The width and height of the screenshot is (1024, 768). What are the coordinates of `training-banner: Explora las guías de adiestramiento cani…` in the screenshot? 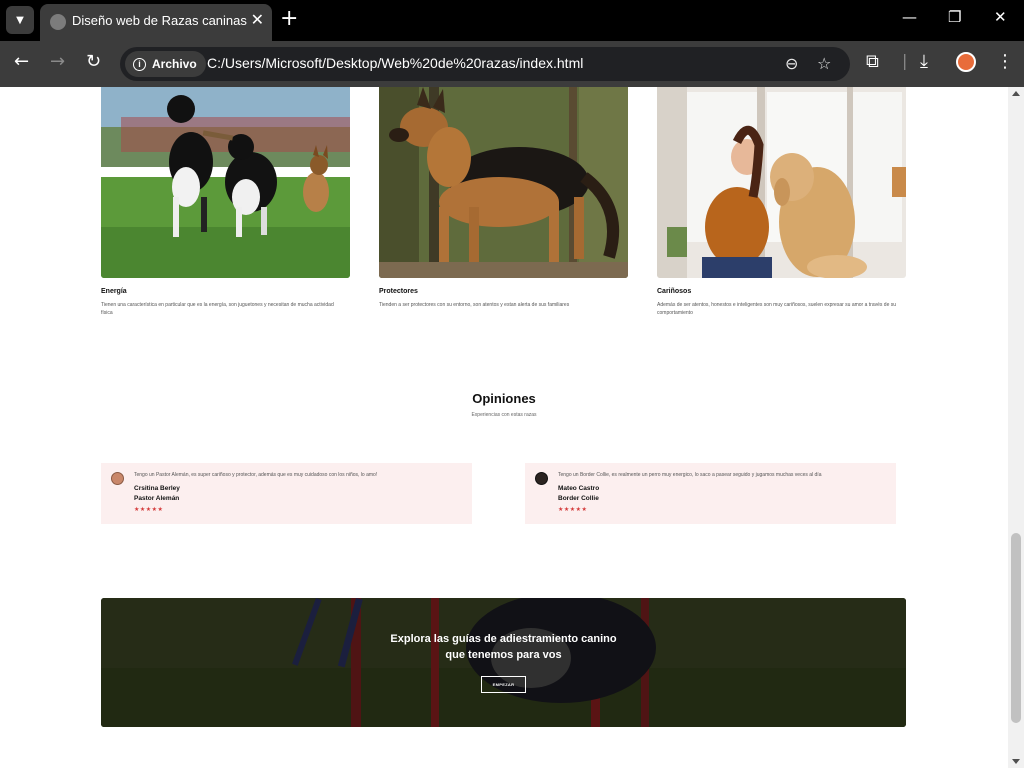 It's located at (503, 662).